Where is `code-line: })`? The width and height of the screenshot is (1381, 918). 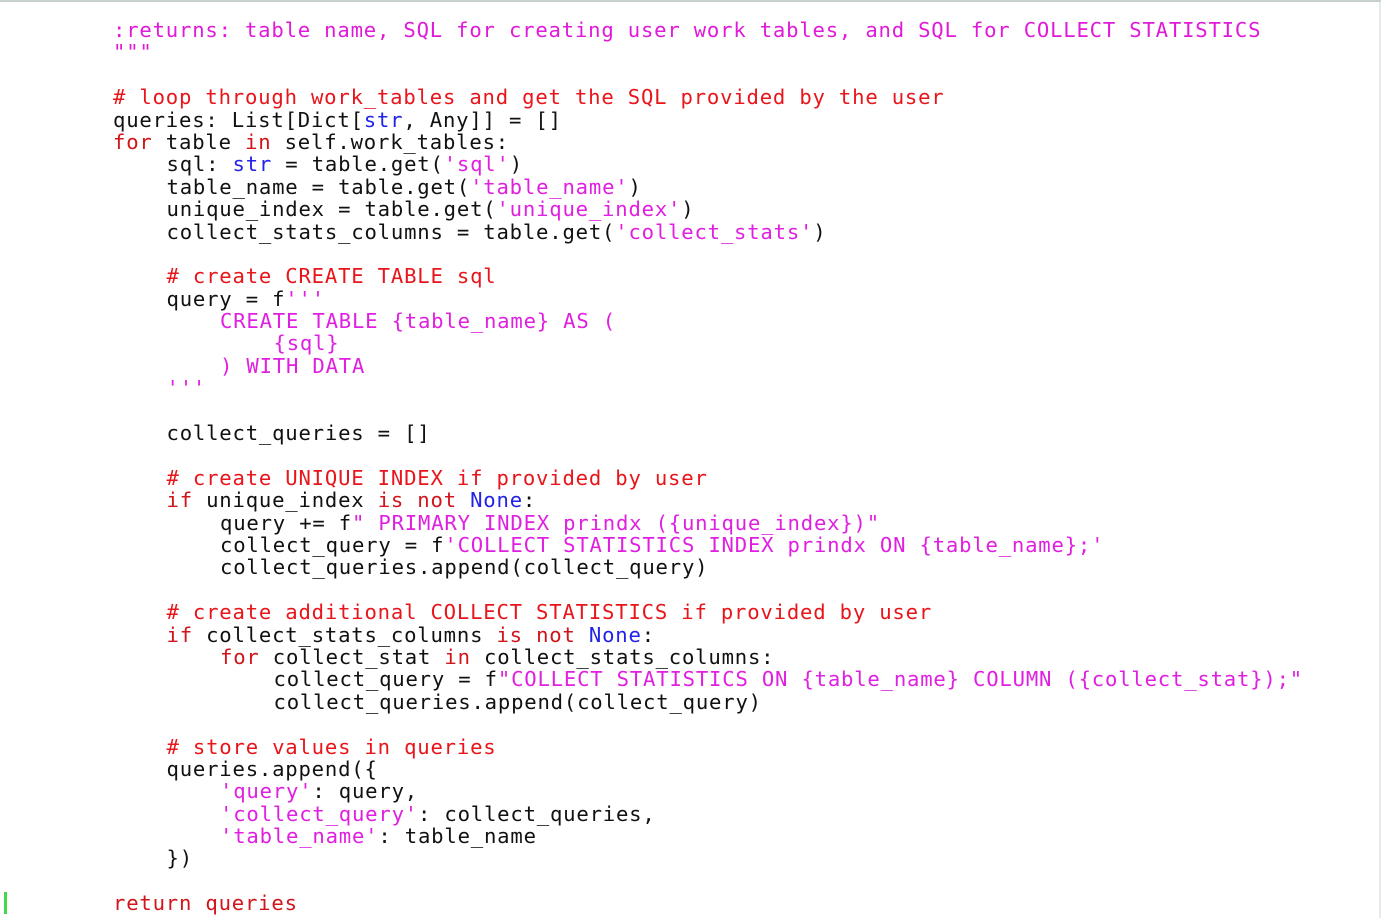
code-line: }) is located at coordinates (179, 858).